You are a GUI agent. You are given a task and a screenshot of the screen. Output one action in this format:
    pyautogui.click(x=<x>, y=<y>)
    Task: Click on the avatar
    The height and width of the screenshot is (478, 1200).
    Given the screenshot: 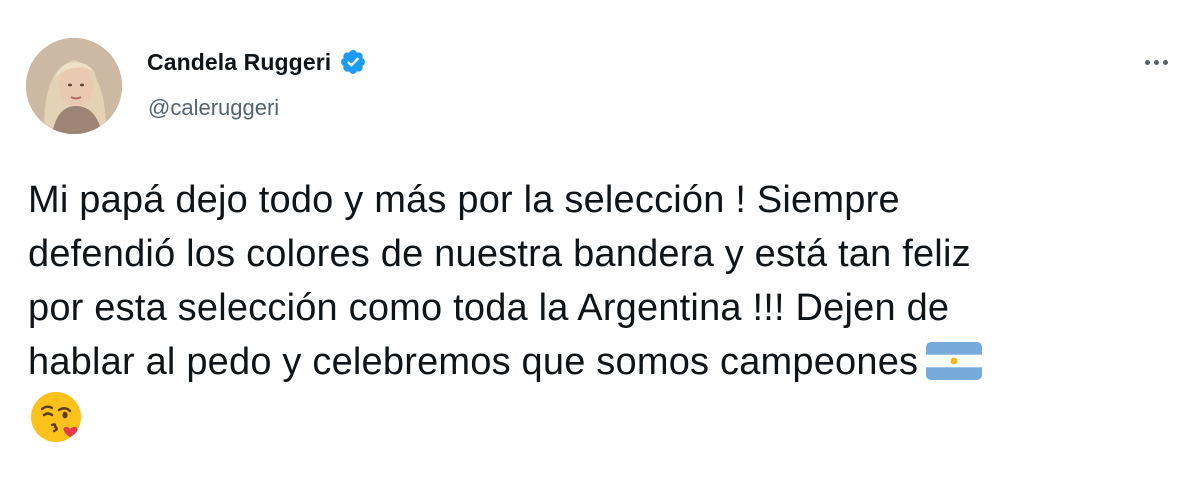 What is the action you would take?
    pyautogui.click(x=74, y=86)
    